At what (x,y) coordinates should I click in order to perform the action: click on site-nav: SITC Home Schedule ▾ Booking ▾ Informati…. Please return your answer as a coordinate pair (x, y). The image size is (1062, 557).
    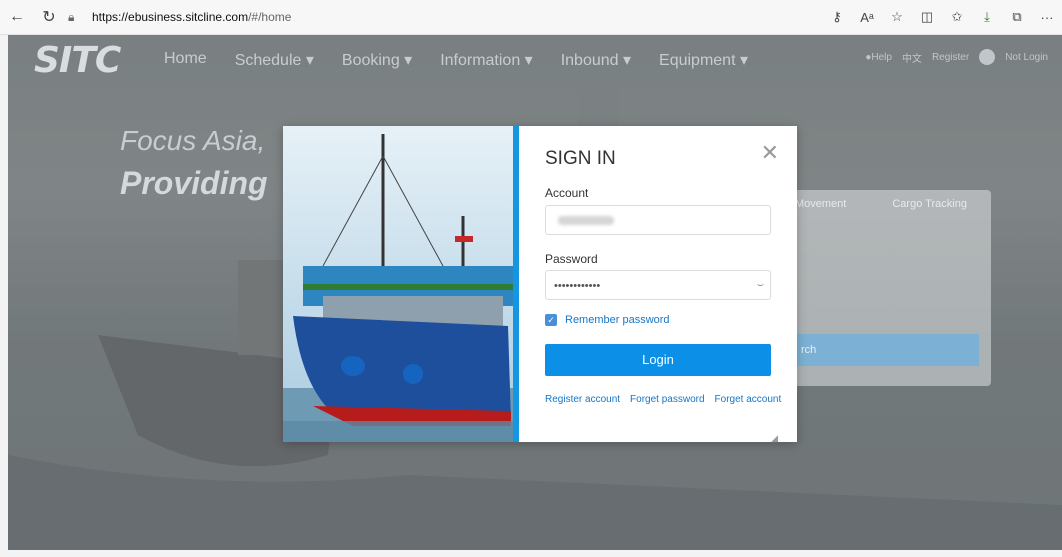
    Looking at the image, I should click on (535, 60).